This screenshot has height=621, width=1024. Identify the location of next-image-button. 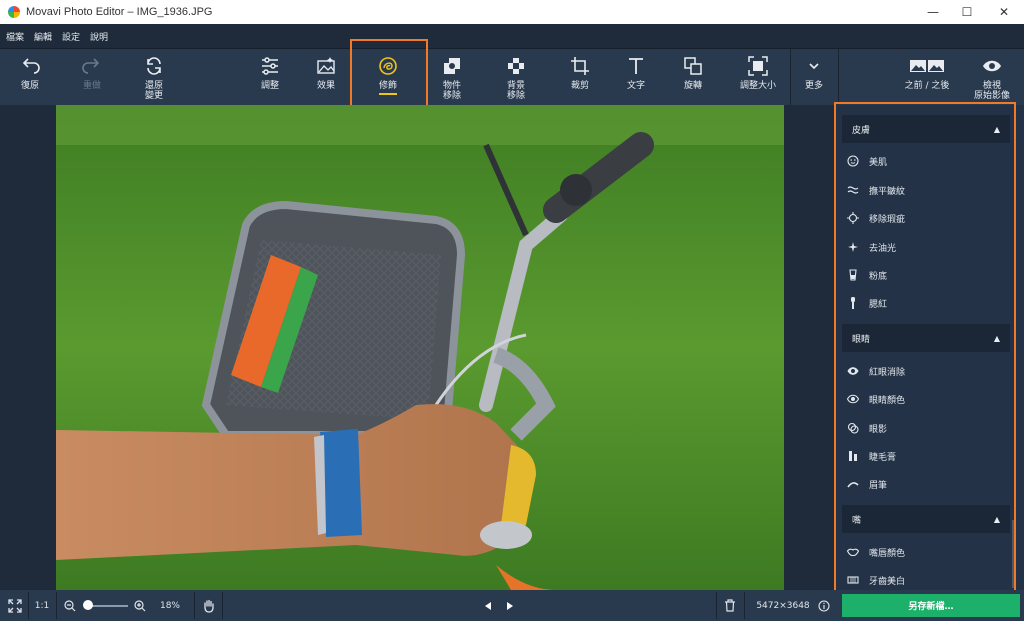
(510, 605).